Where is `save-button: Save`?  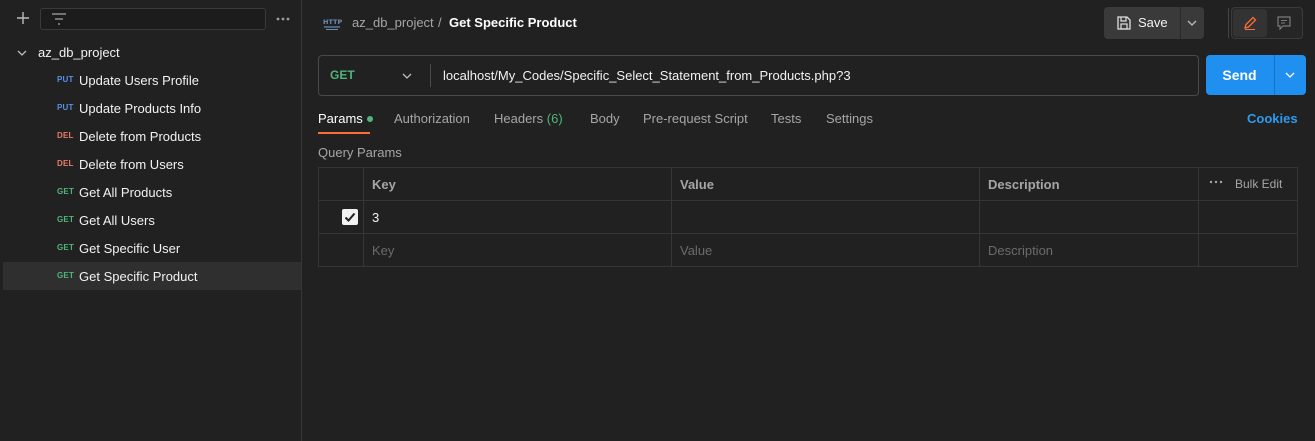 save-button: Save is located at coordinates (1154, 23).